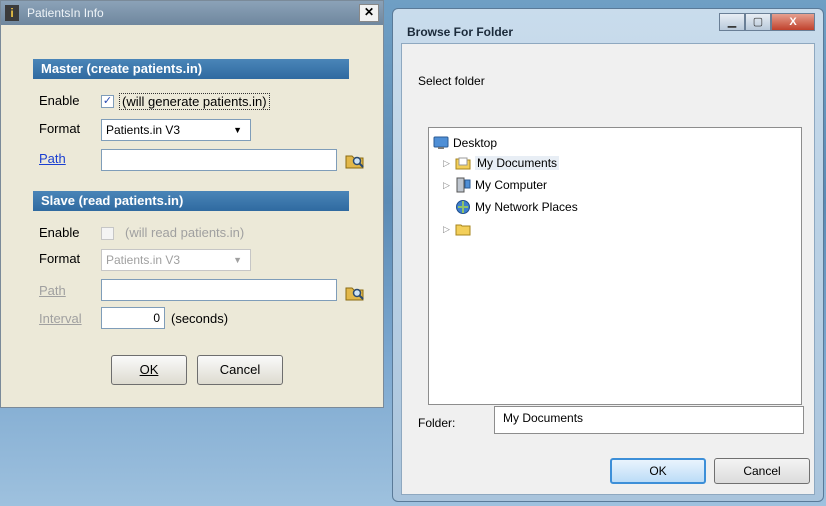 This screenshot has width=826, height=506. I want to click on title-bar: i PatientsIn Info ✕, so click(192, 13).